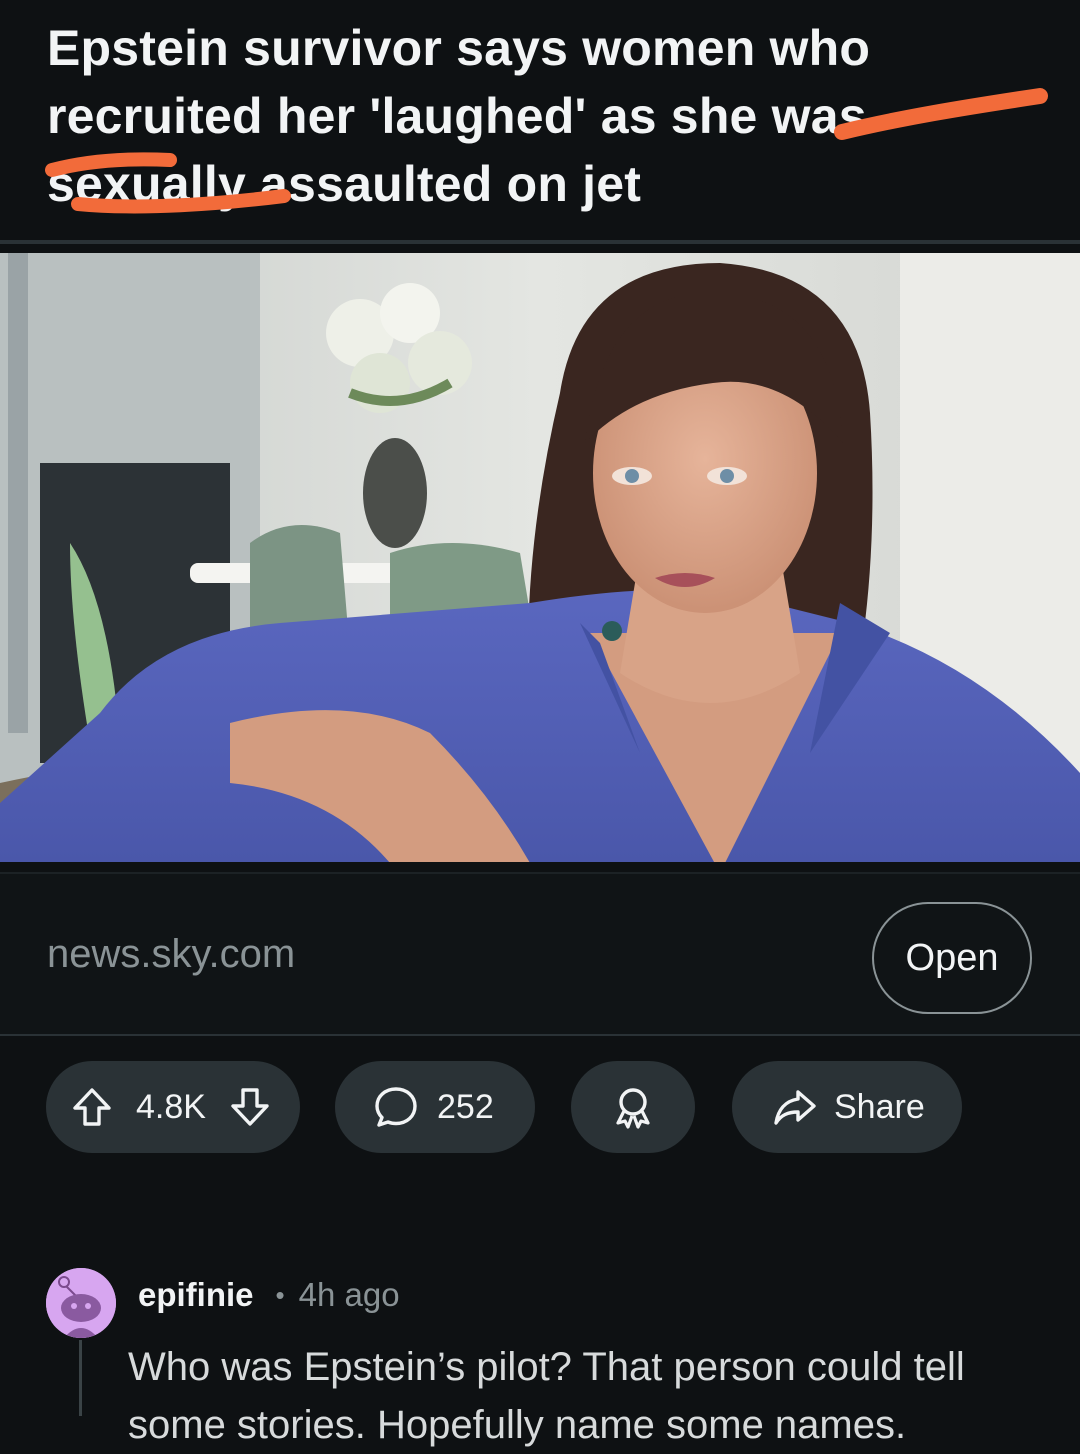 This screenshot has height=1454, width=1080. I want to click on speech-bubble-icon, so click(396, 1107).